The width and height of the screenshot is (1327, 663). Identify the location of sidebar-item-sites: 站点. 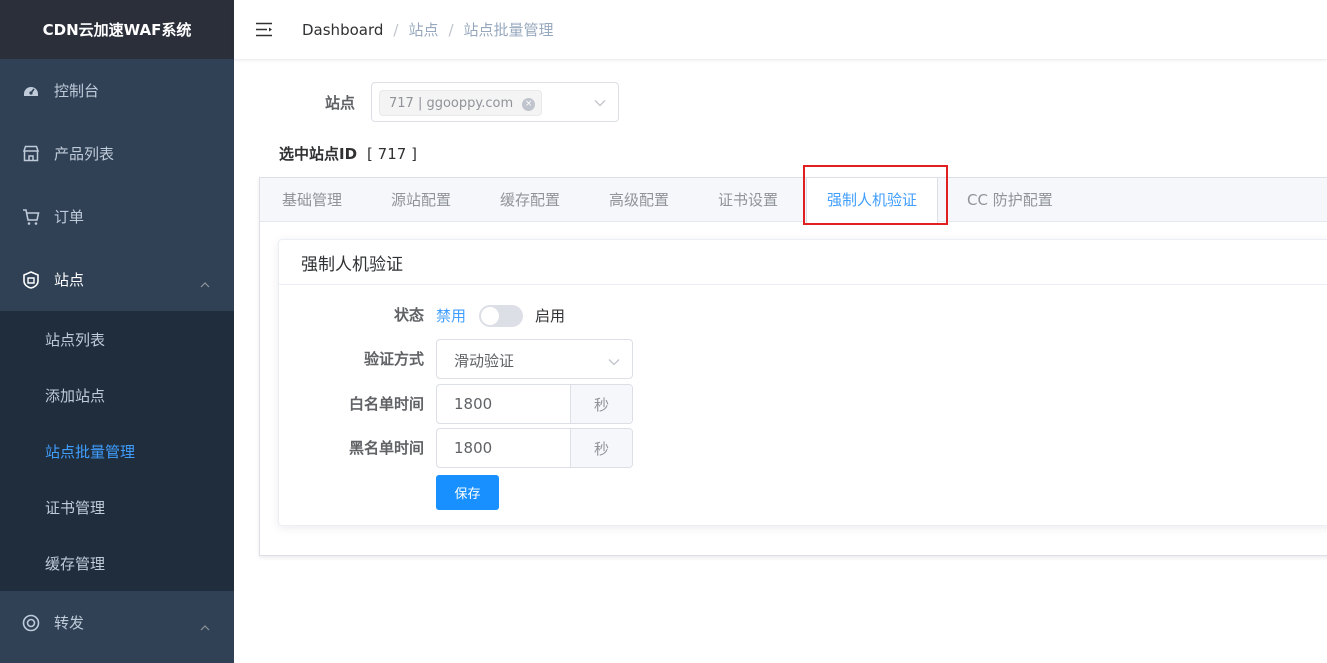
(117, 279).